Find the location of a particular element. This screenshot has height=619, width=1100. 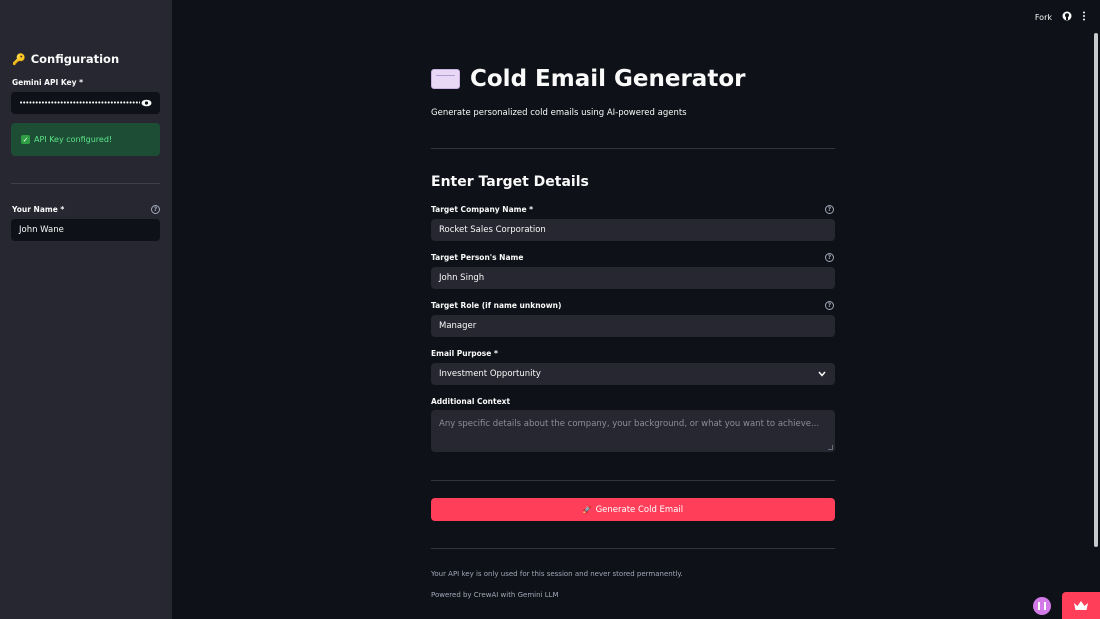

sidebar-title: 🔑 Configuration is located at coordinates (65, 59).